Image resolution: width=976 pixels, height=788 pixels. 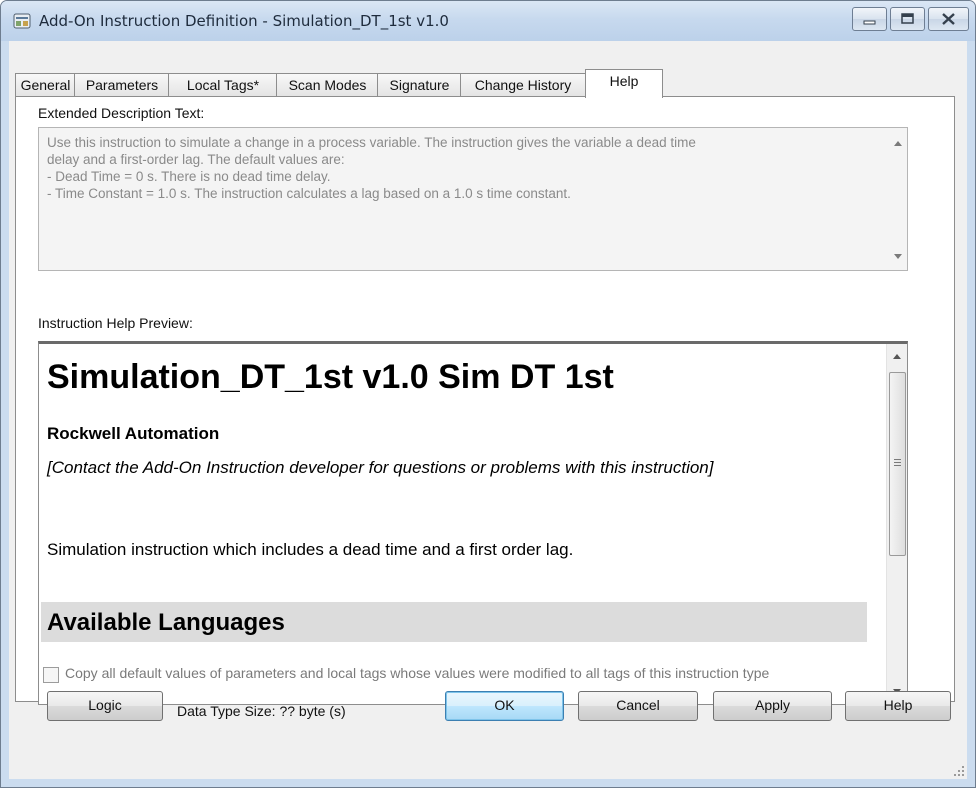 I want to click on tab-scan-modes: Scan Modes, so click(x=327, y=84).